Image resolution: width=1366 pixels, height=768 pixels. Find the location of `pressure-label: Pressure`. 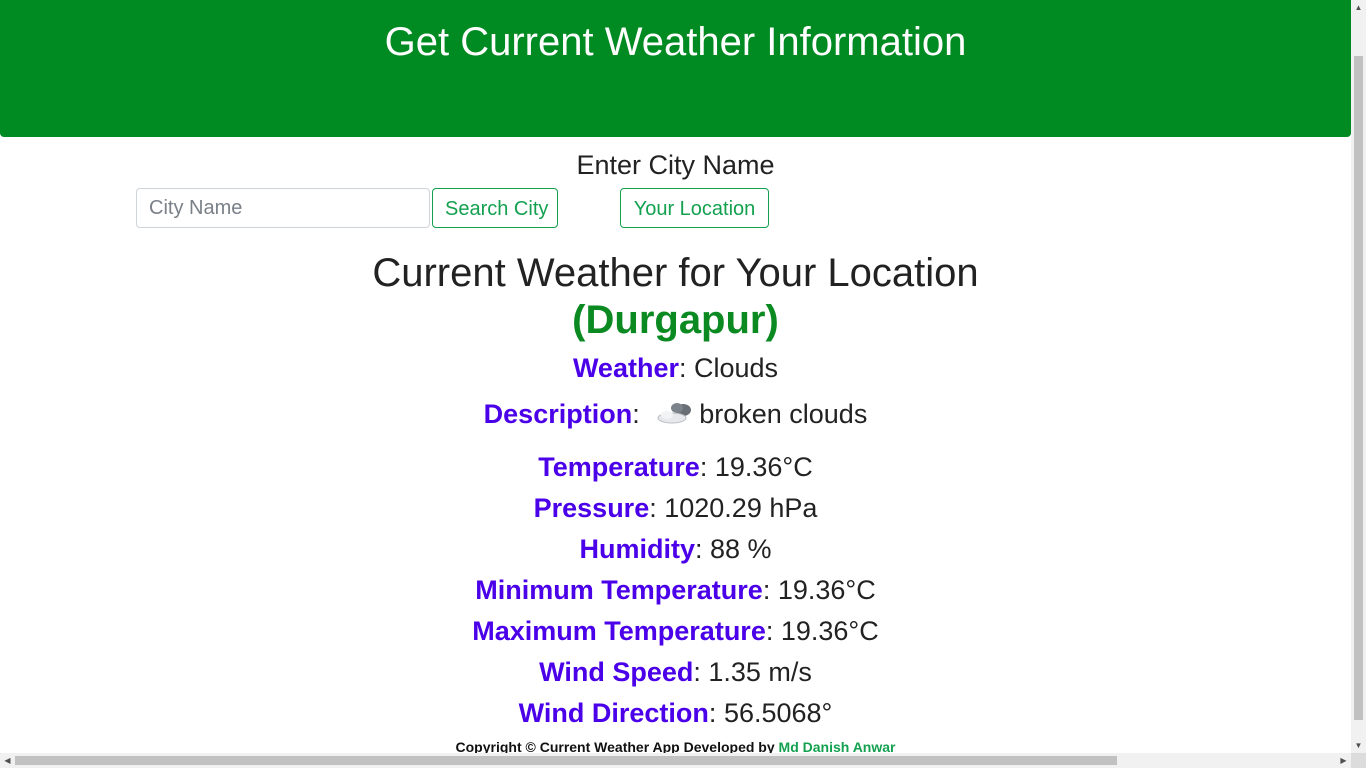

pressure-label: Pressure is located at coordinates (591, 508).